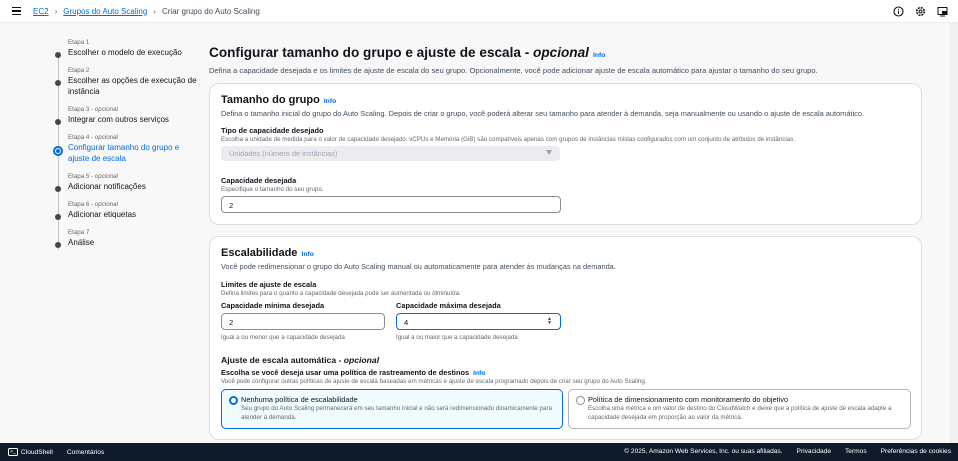  Describe the element at coordinates (272, 130) in the screenshot. I see `capacity-type-label: Tipo de capacidade desejado` at that location.